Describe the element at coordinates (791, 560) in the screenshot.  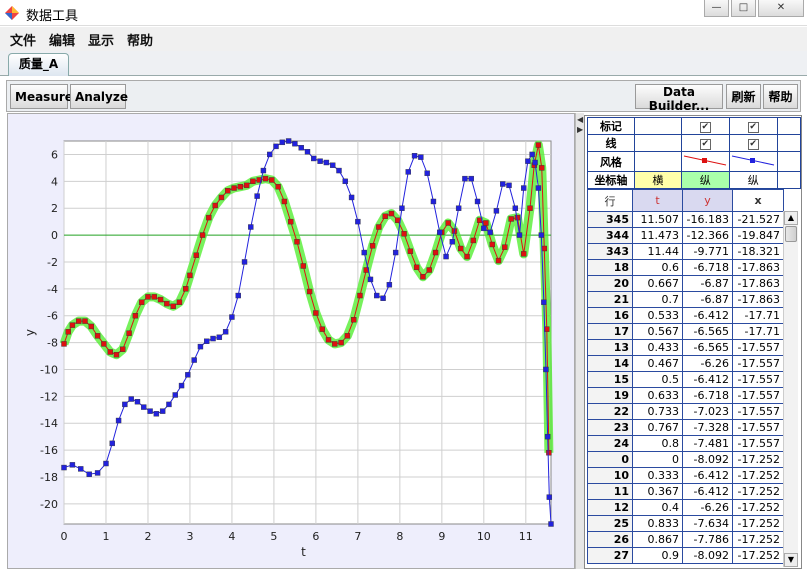
I see `scroll-down-icon: ▼` at that location.